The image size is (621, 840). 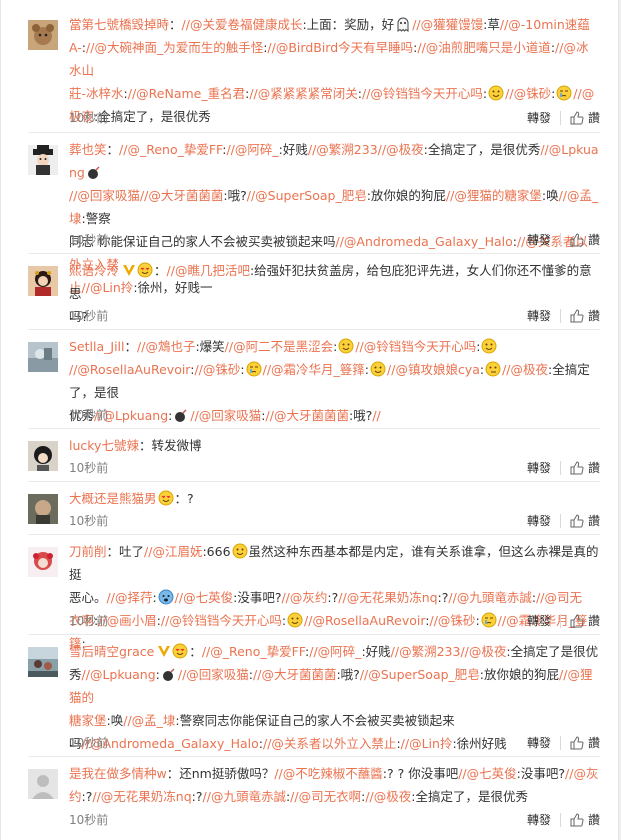 What do you see at coordinates (113, 498) in the screenshot?
I see `username-link: 大概还是熊猫男` at bounding box center [113, 498].